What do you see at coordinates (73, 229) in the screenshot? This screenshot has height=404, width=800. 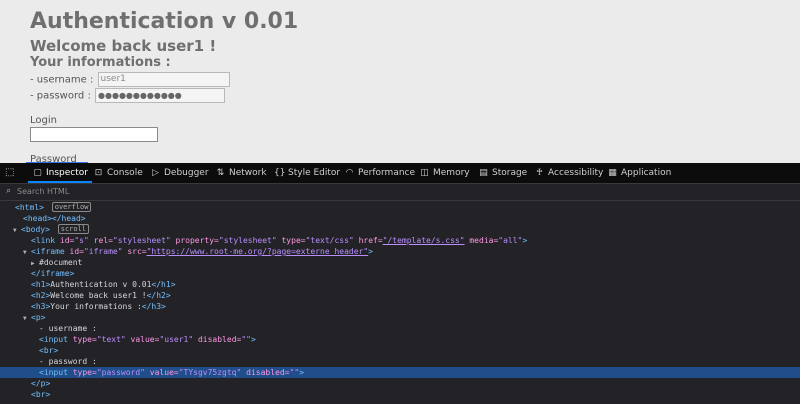 I see `scroll-badge: scroll` at bounding box center [73, 229].